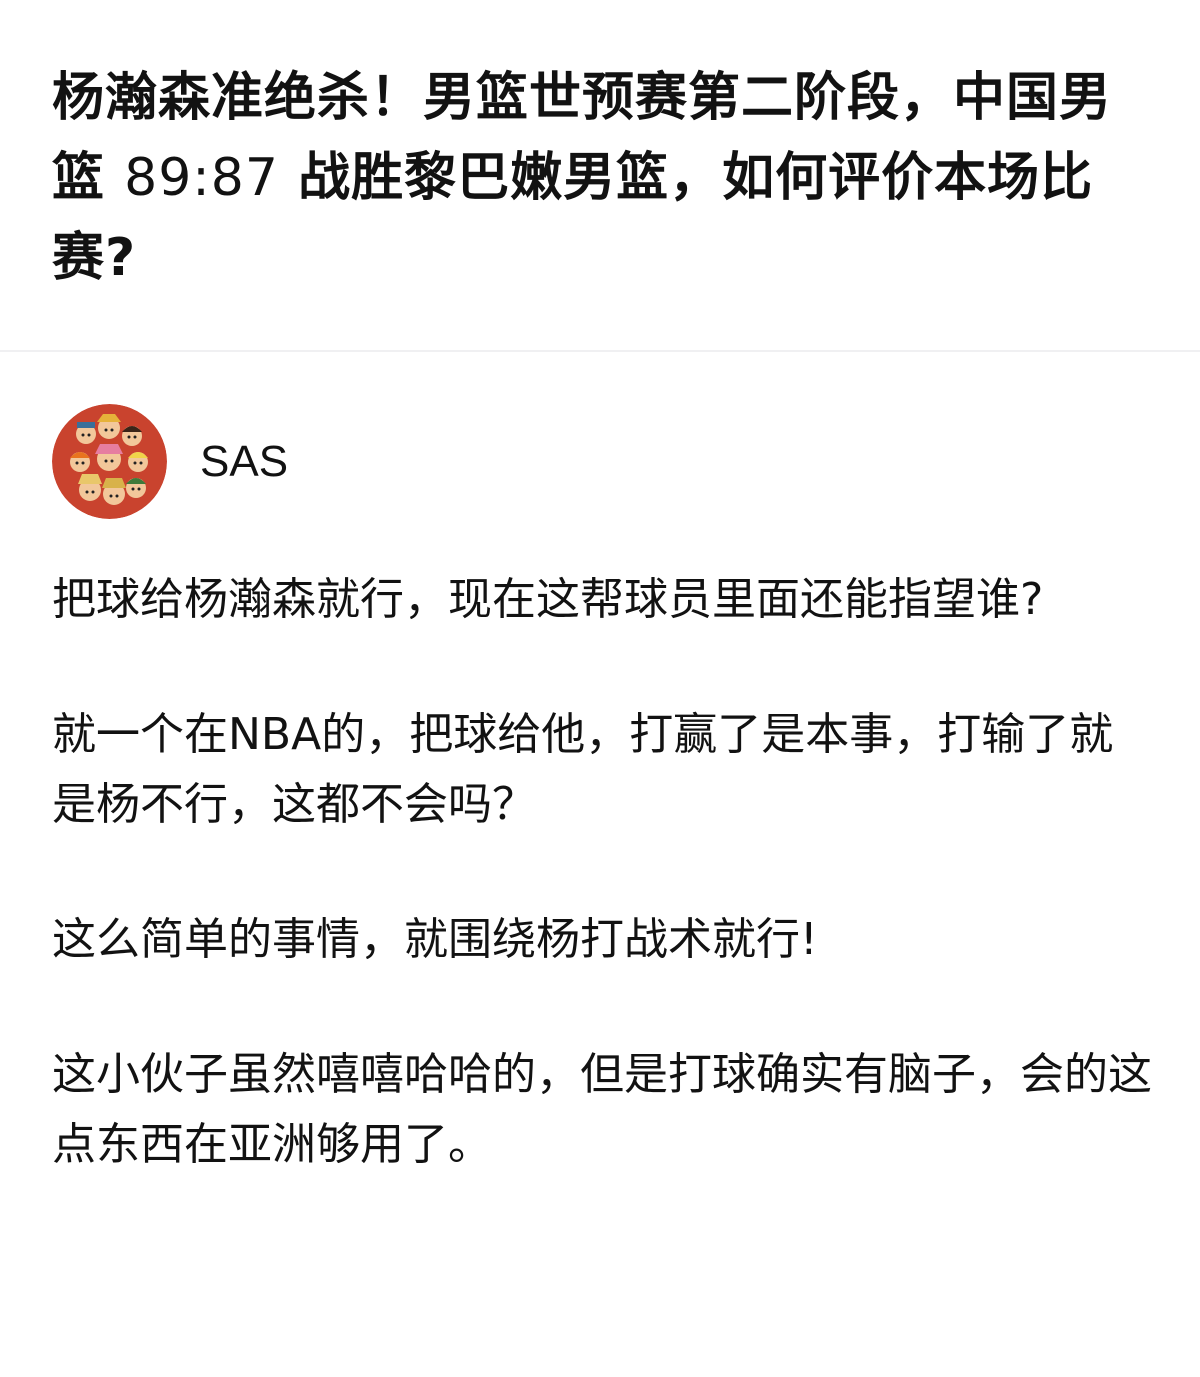  I want to click on answer-paragraph: 这小伙子虽然嘻嘻哈哈的，但是打球确实有脑子，会的这点东西在亚洲够用了。, so click(602, 1109).